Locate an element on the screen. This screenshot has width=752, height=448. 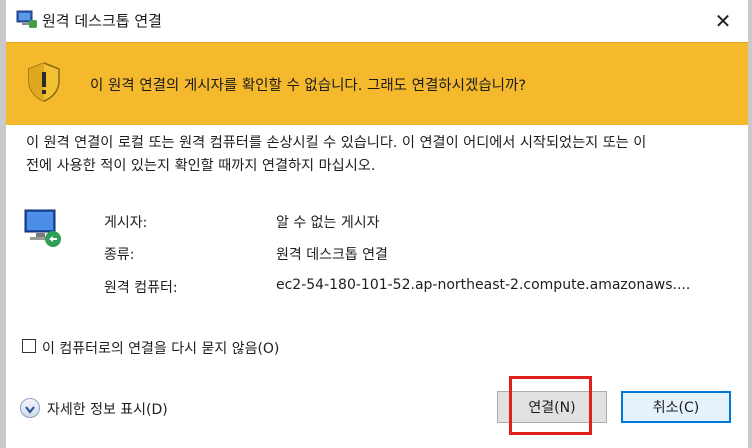
description-line: 전에 사용한 적이 있는지 확인할 때까지 연결하지 마십시오. is located at coordinates (201, 166).